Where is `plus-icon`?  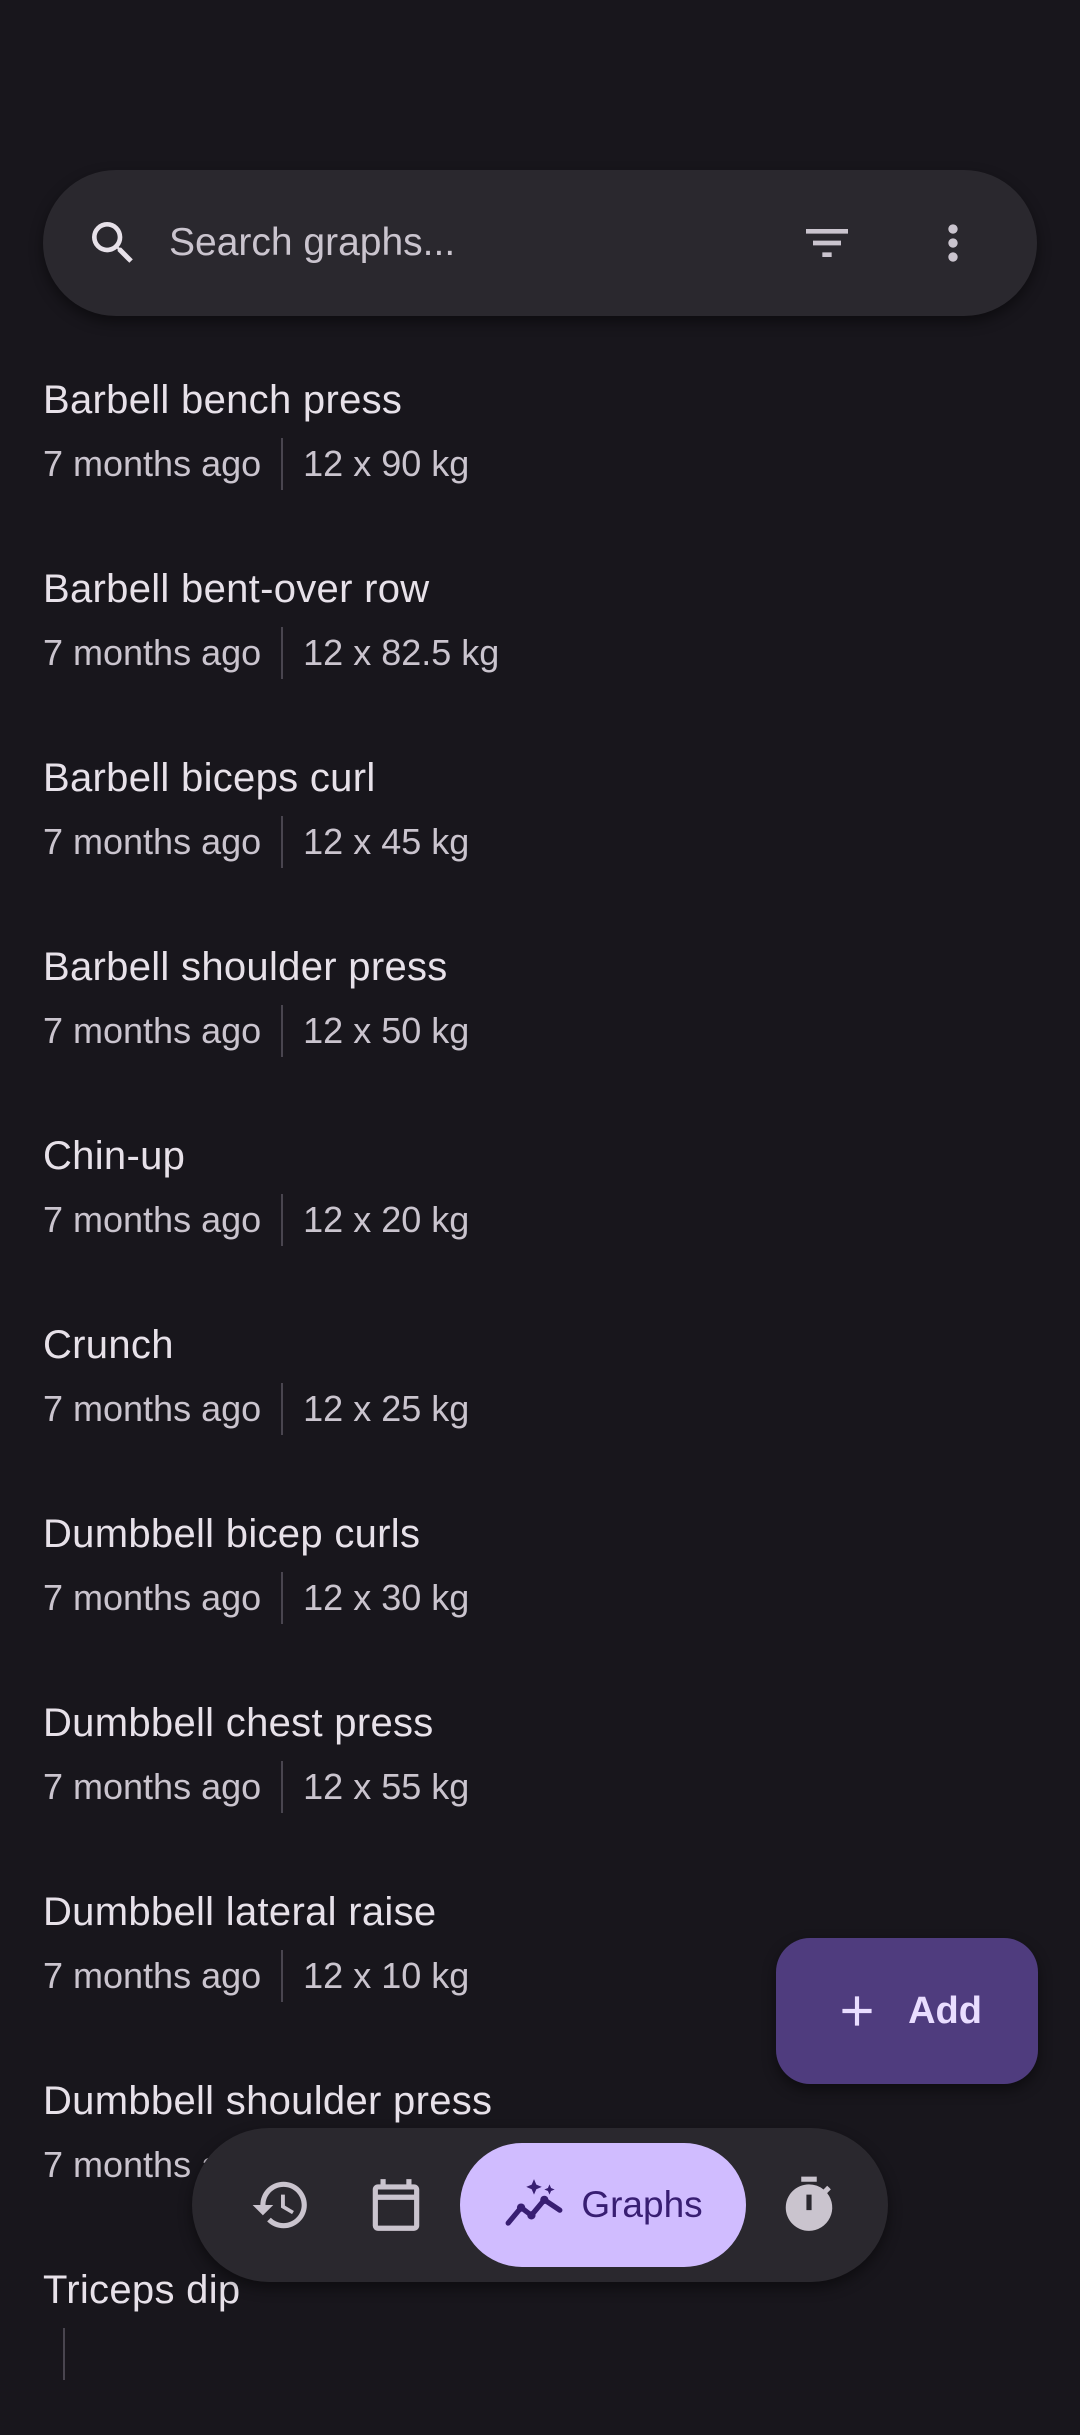 plus-icon is located at coordinates (857, 2011).